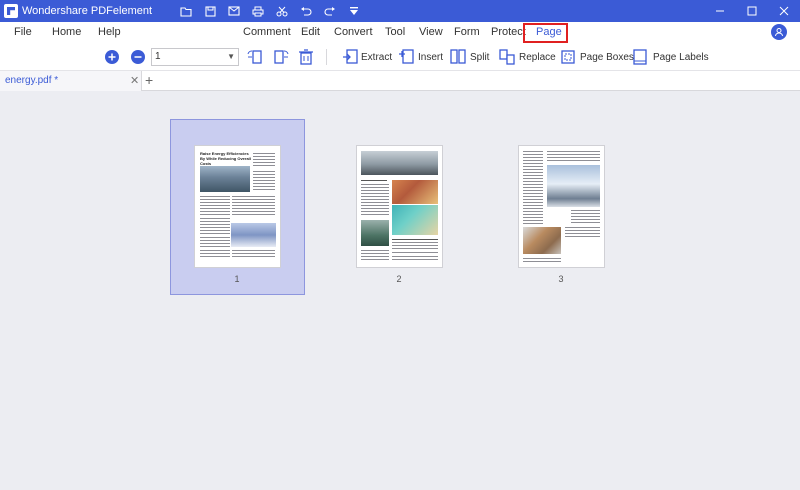  I want to click on insert-icon, so click(406, 57).